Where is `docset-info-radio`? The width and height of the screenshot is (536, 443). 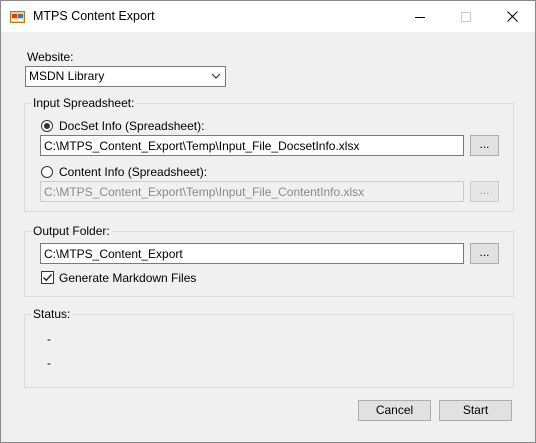 docset-info-radio is located at coordinates (47, 126).